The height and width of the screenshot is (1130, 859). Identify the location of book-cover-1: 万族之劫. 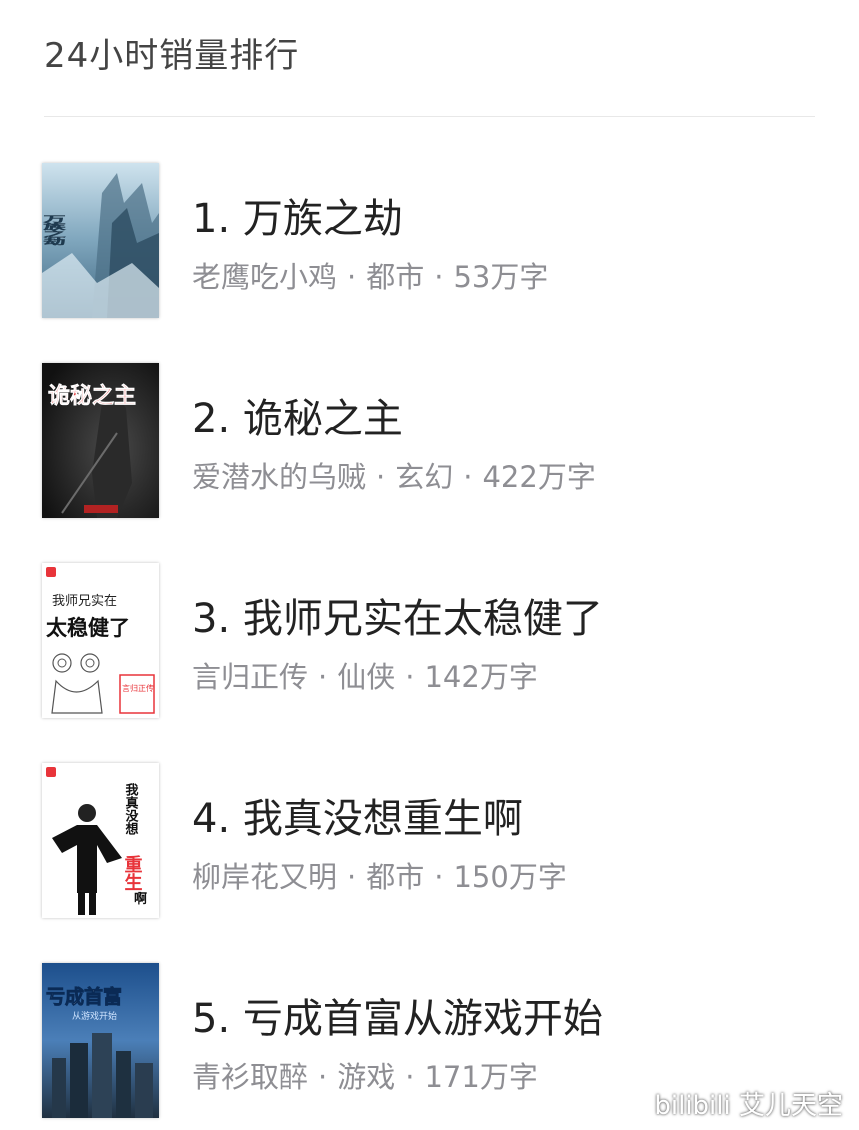
(100, 240).